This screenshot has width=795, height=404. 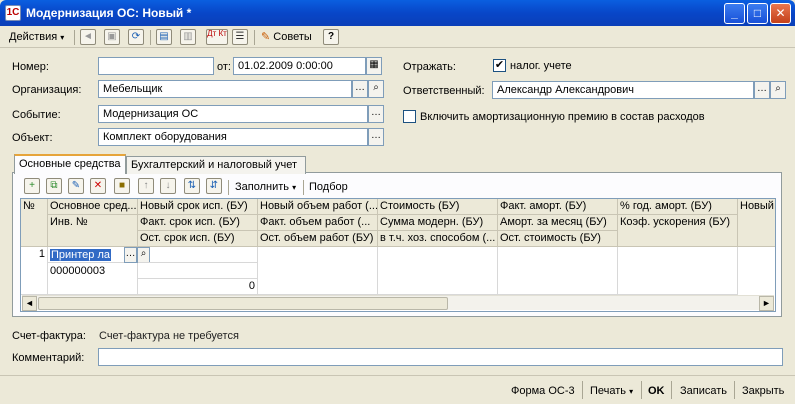 I want to click on maximize-button: □, so click(x=757, y=13).